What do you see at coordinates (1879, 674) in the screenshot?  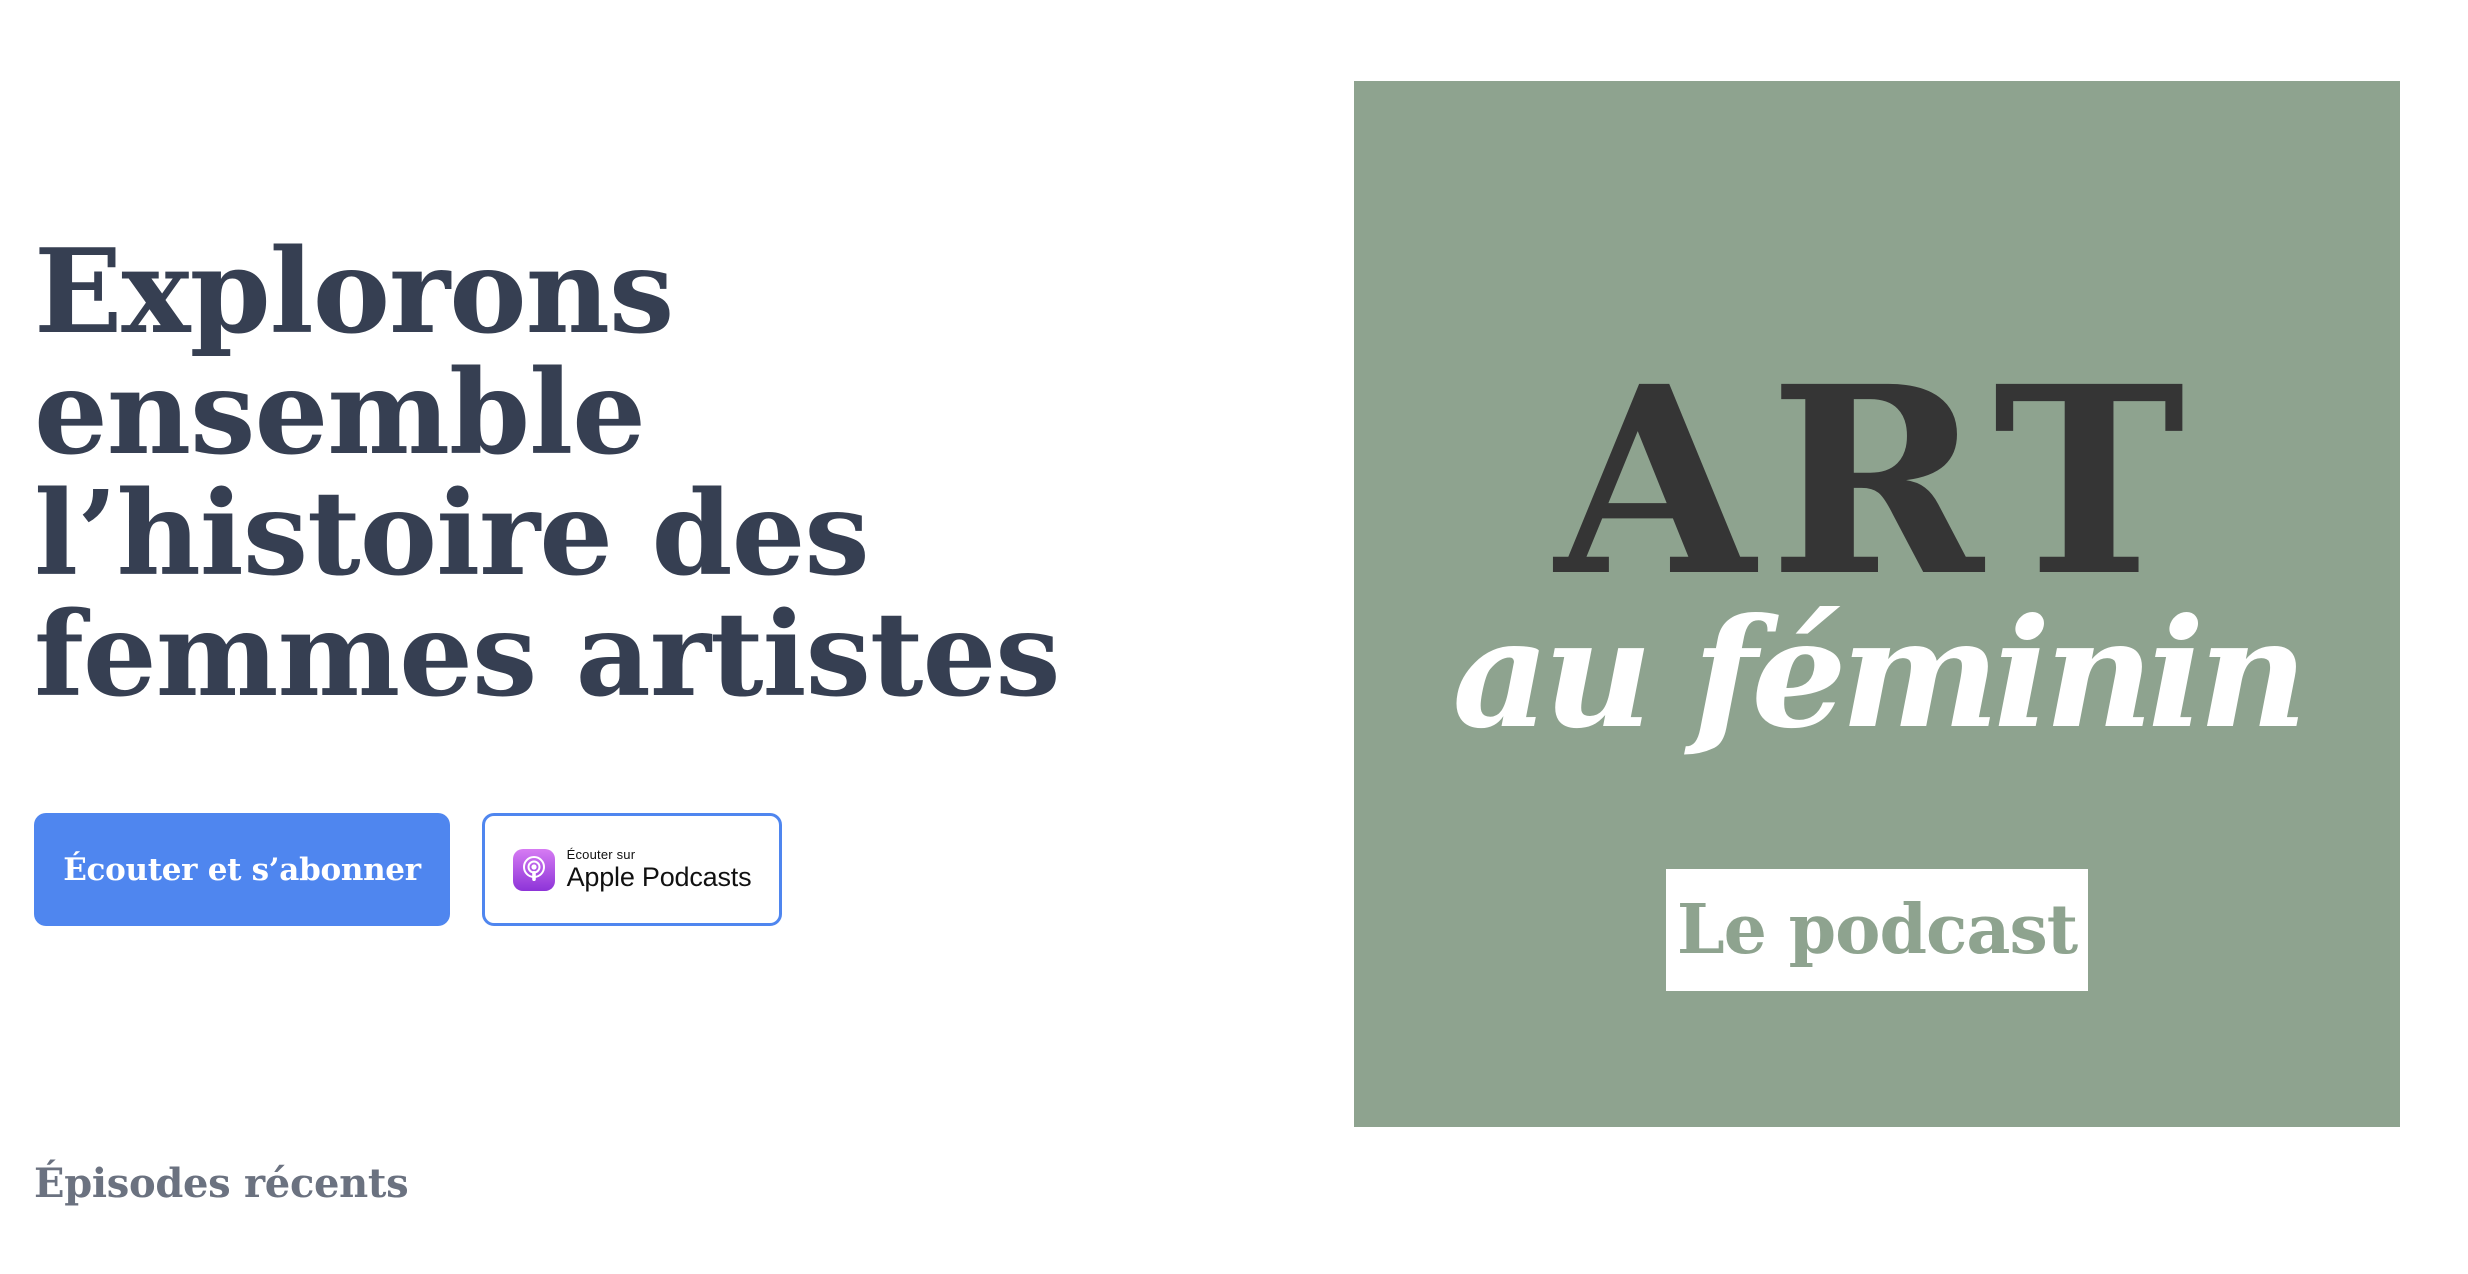 I see `cover-subtitle: au féminin` at bounding box center [1879, 674].